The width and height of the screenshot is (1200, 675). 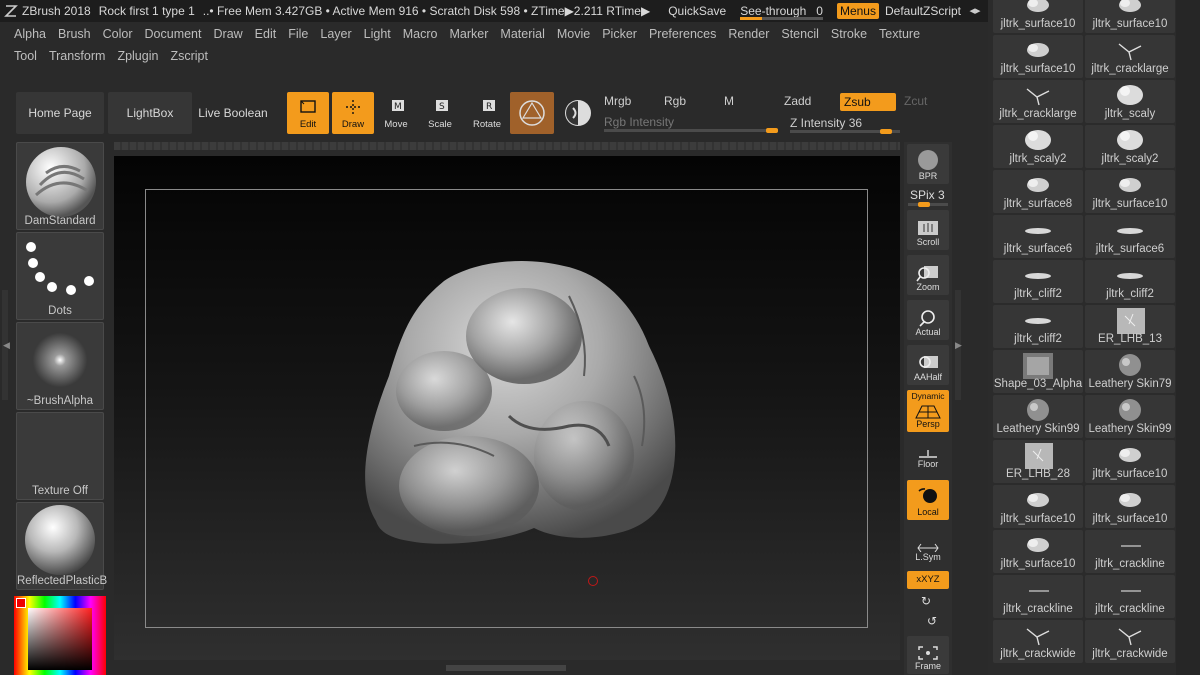 What do you see at coordinates (61, 546) in the screenshot?
I see `material-slot: ReflectedPlasticB` at bounding box center [61, 546].